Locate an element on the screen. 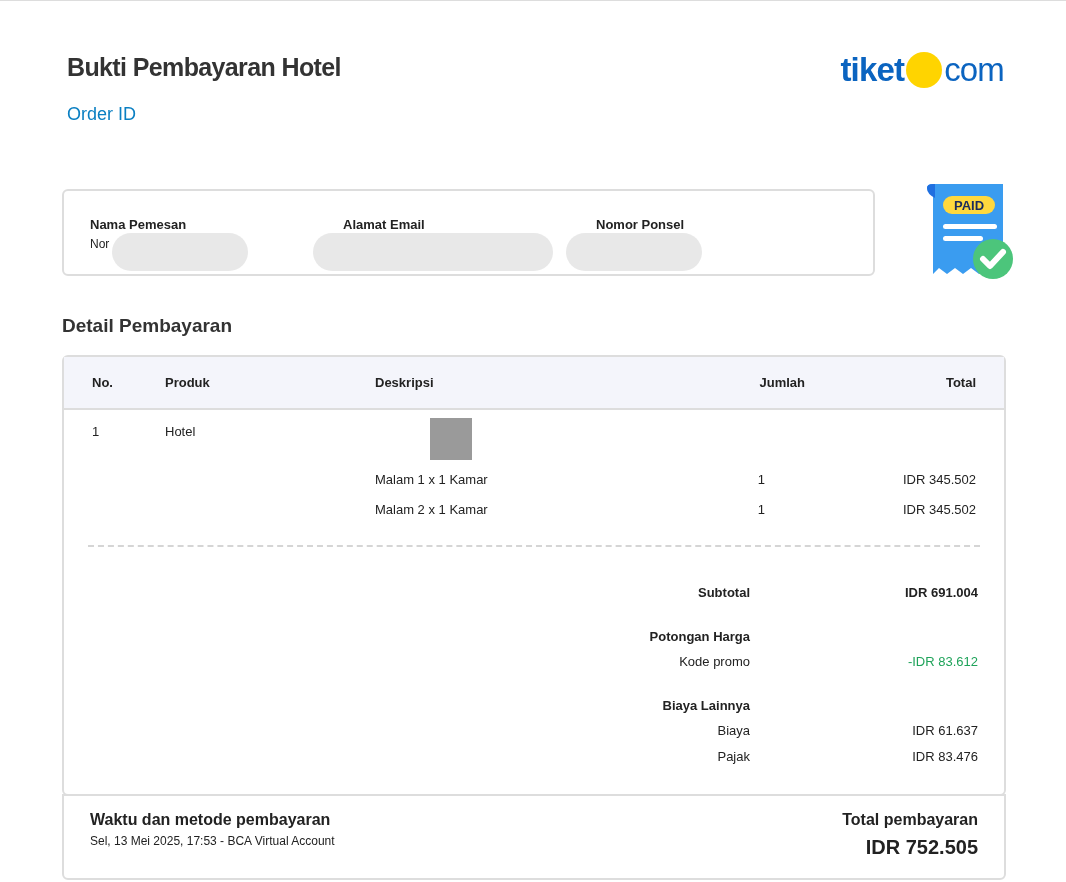 Image resolution: width=1066 pixels, height=882 pixels. table-cell-text: Malam 1 x 1 Kamar is located at coordinates (432, 480).